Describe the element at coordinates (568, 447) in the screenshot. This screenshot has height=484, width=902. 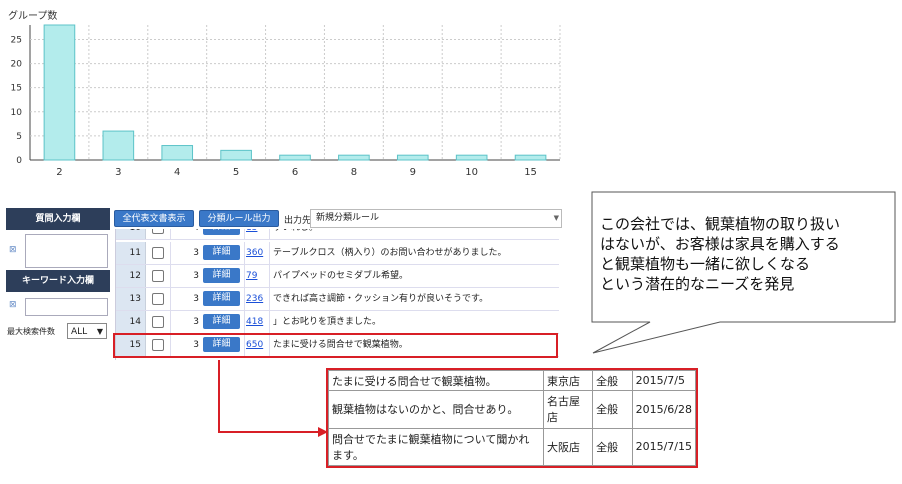
I see `doc-store: 大阪店` at that location.